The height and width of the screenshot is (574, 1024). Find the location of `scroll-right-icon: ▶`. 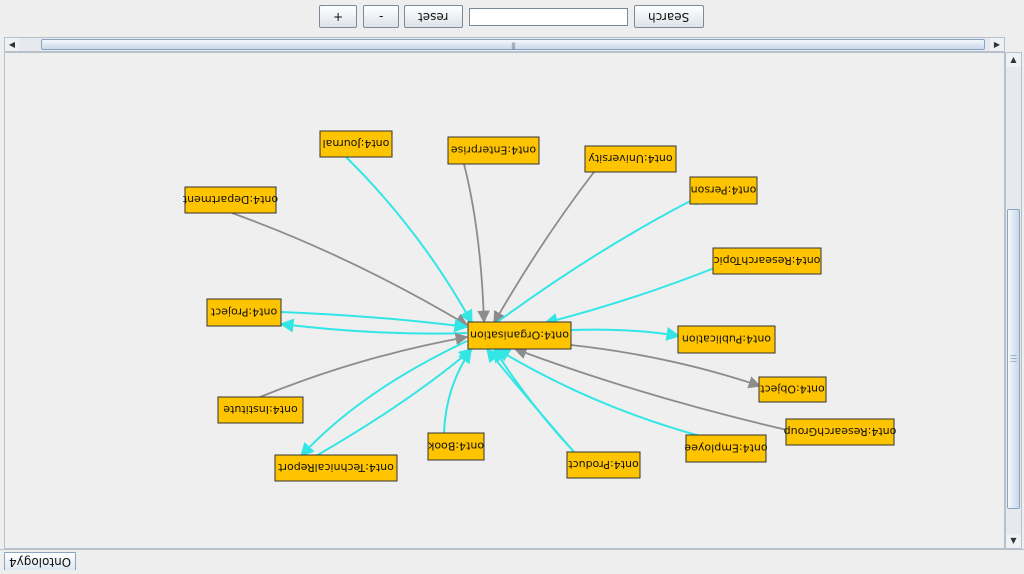

scroll-right-icon: ▶ is located at coordinates (997, 44).